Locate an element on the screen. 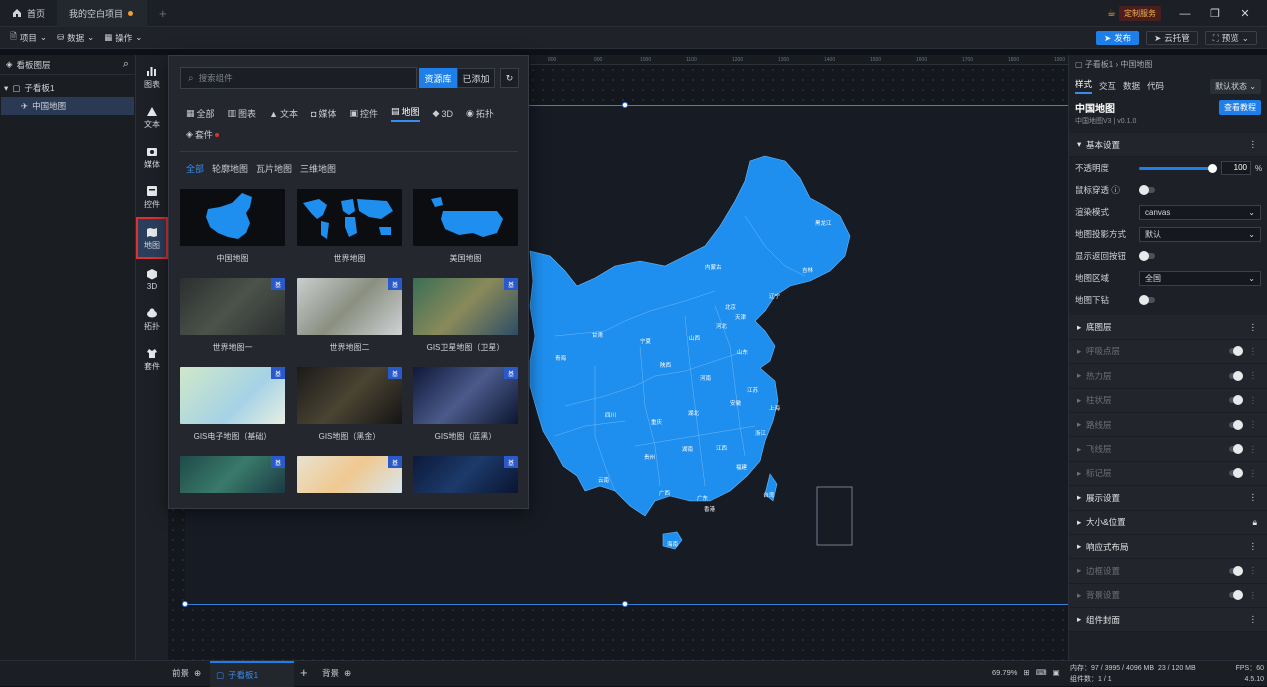 This screenshot has height=687, width=1267. zoom-value: 69.79% is located at coordinates (1004, 672).